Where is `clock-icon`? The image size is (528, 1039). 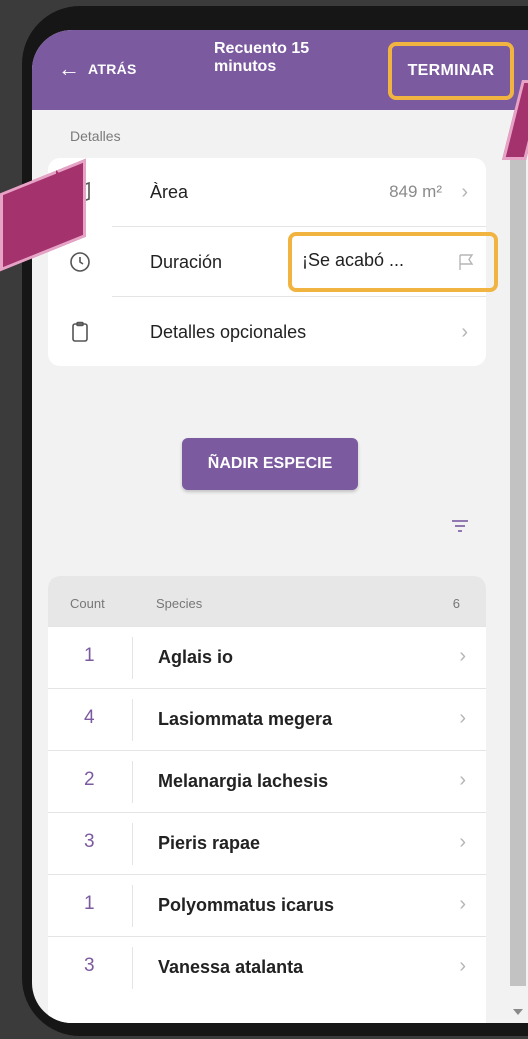 clock-icon is located at coordinates (80, 262).